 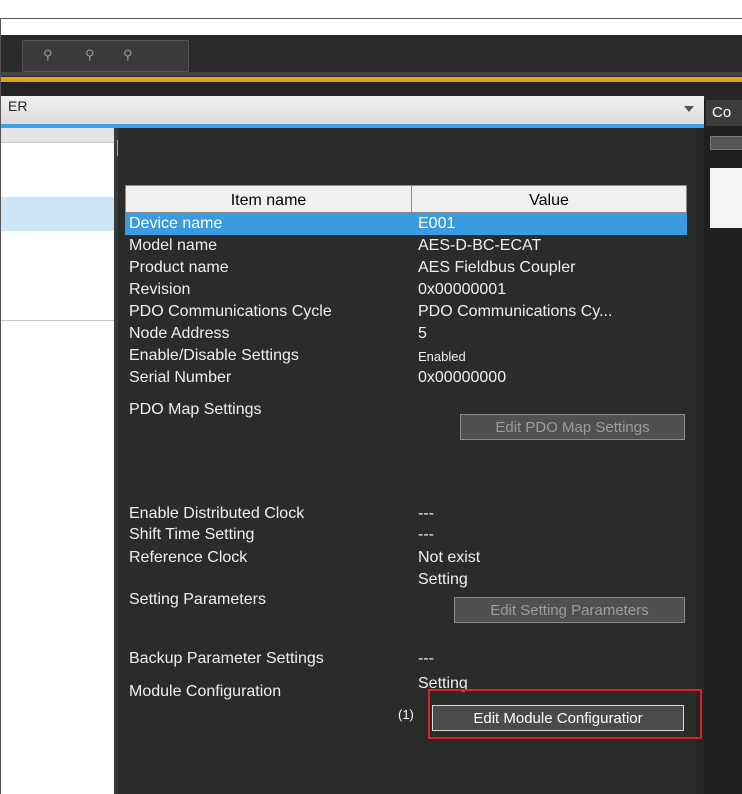 What do you see at coordinates (569, 610) in the screenshot?
I see `edit-setting-parameters-button: Edit Setting Parameters` at bounding box center [569, 610].